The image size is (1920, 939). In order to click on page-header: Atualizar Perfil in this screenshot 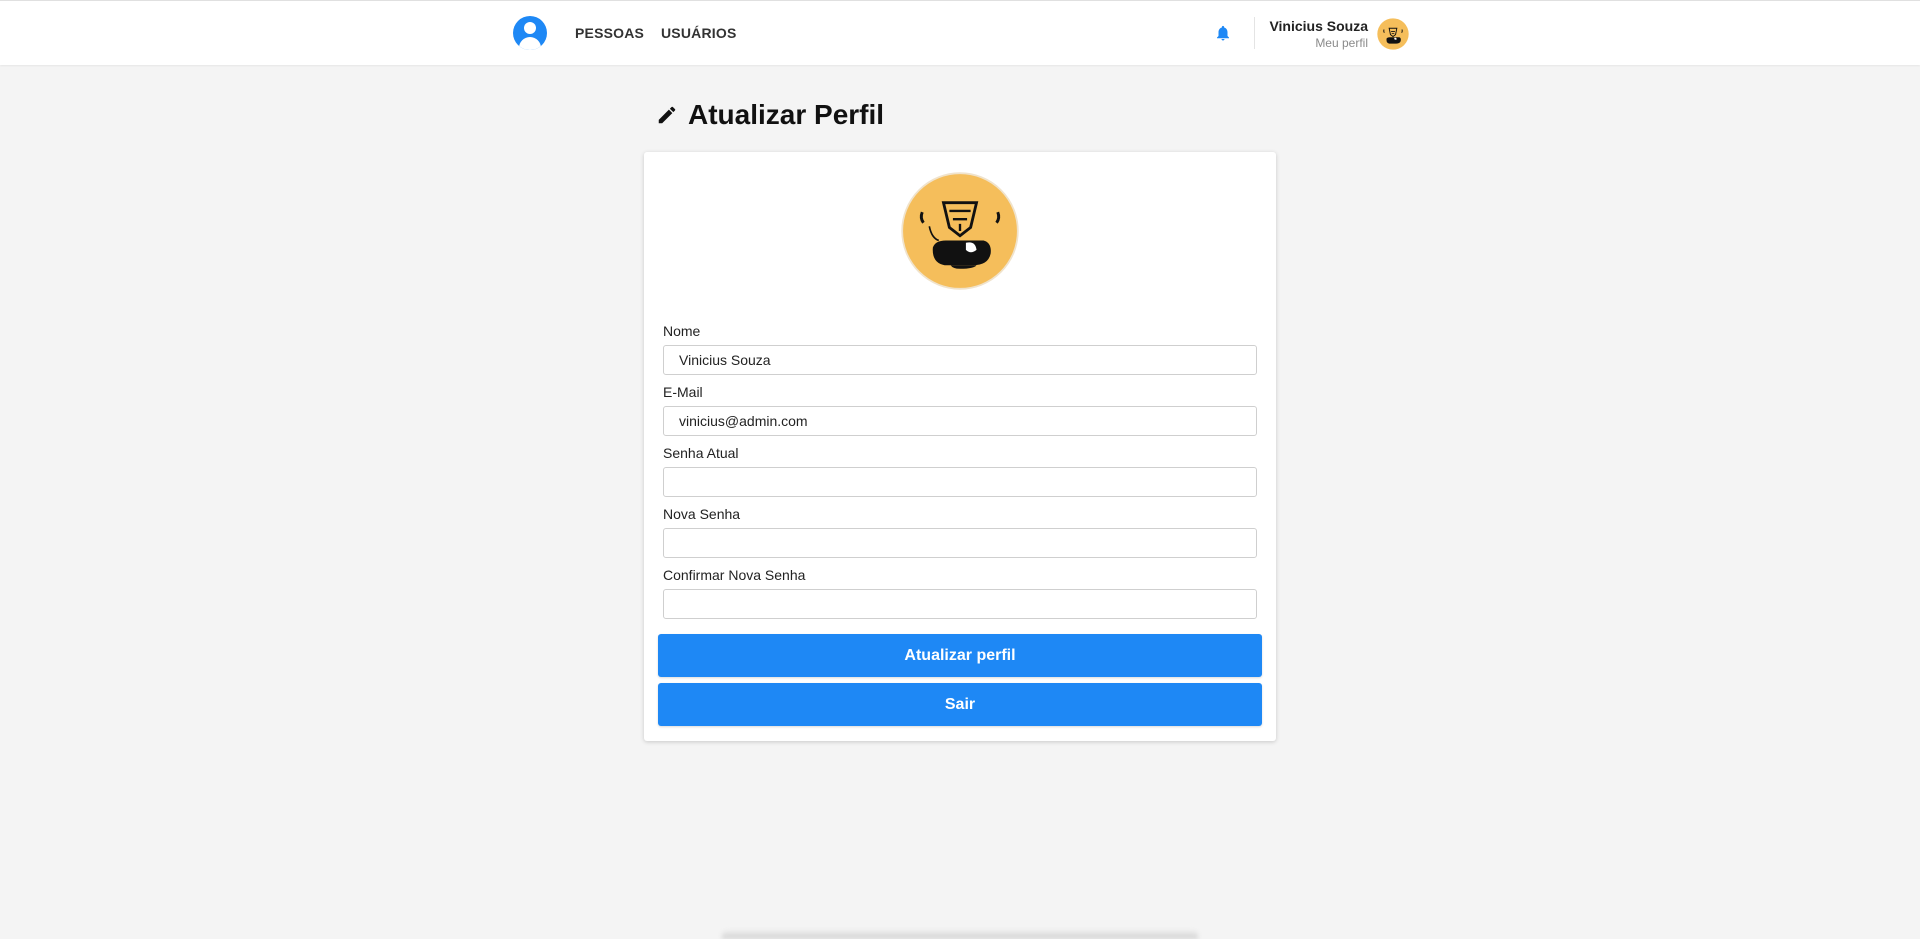, I will do `click(770, 115)`.